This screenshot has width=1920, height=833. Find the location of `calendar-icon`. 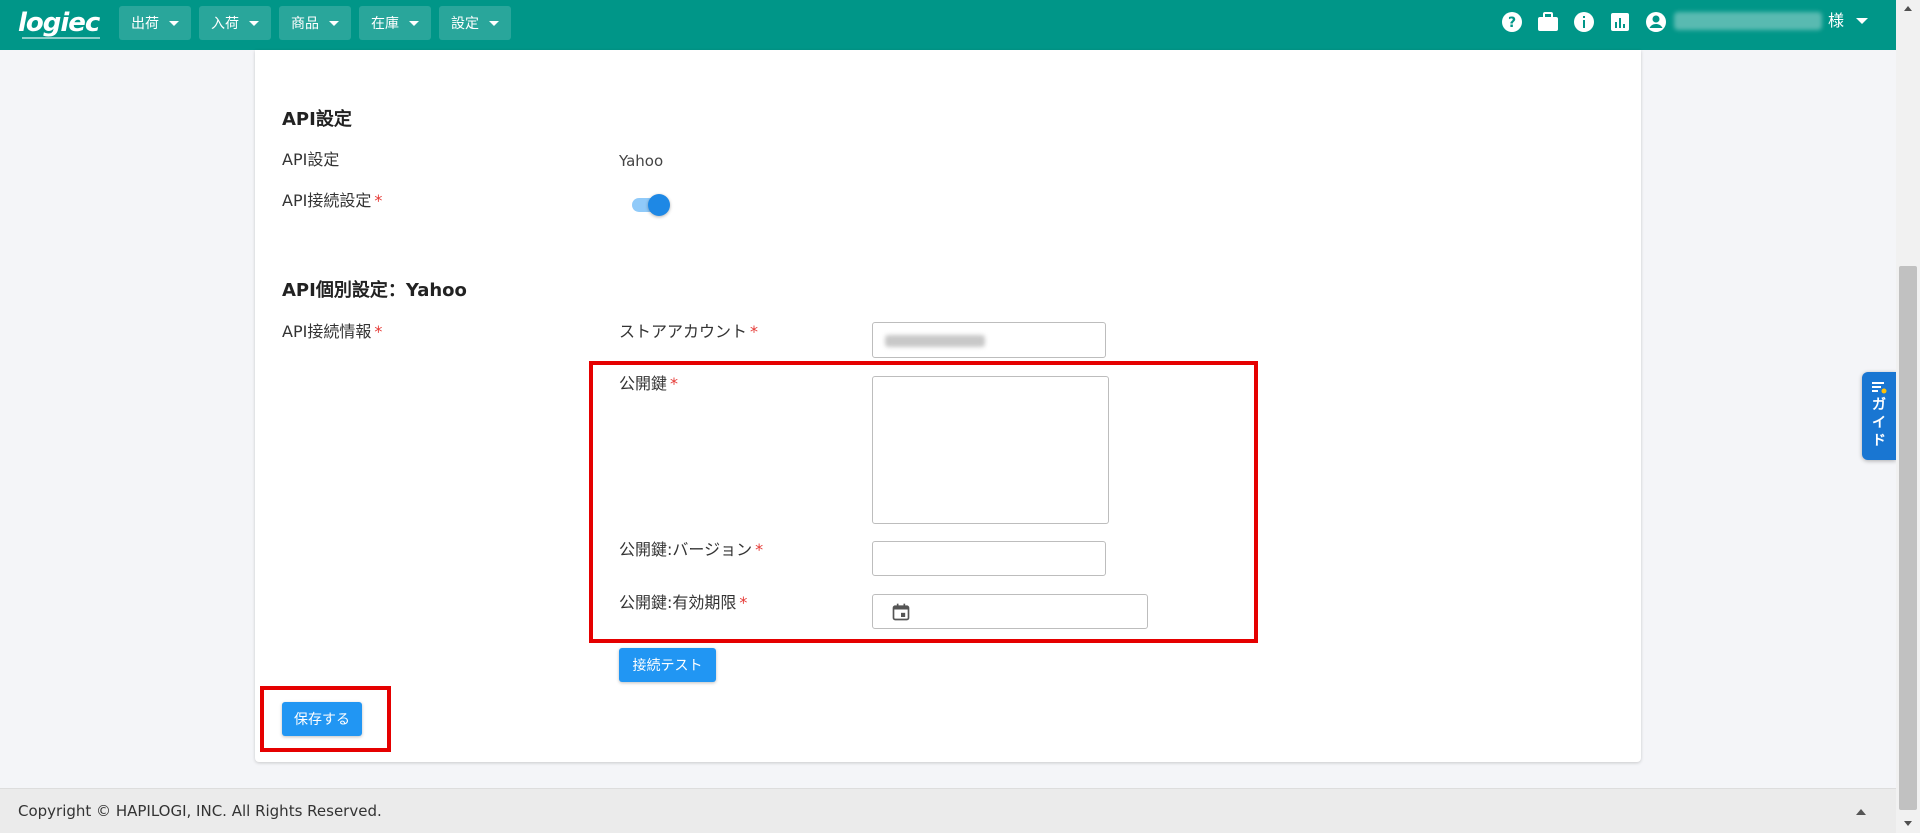

calendar-icon is located at coordinates (901, 612).